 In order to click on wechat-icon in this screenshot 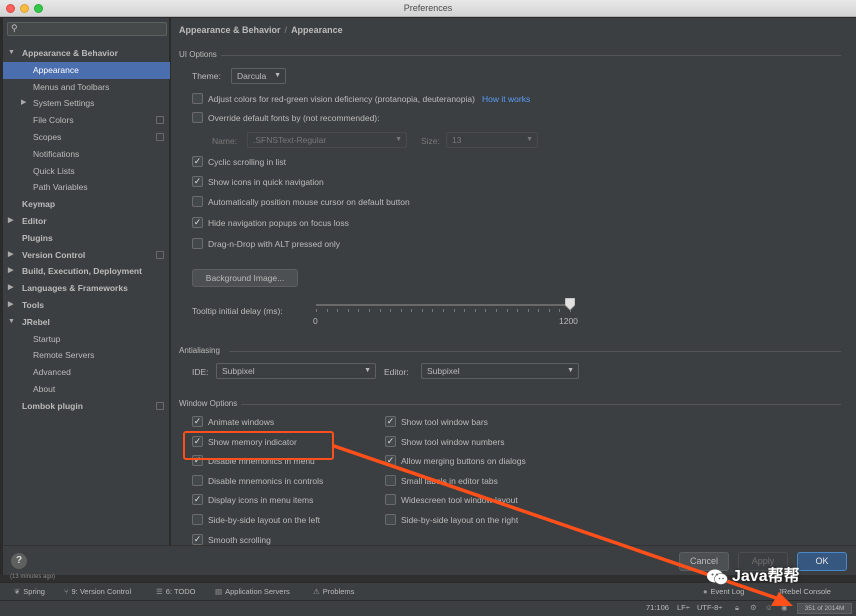, I will do `click(717, 577)`.